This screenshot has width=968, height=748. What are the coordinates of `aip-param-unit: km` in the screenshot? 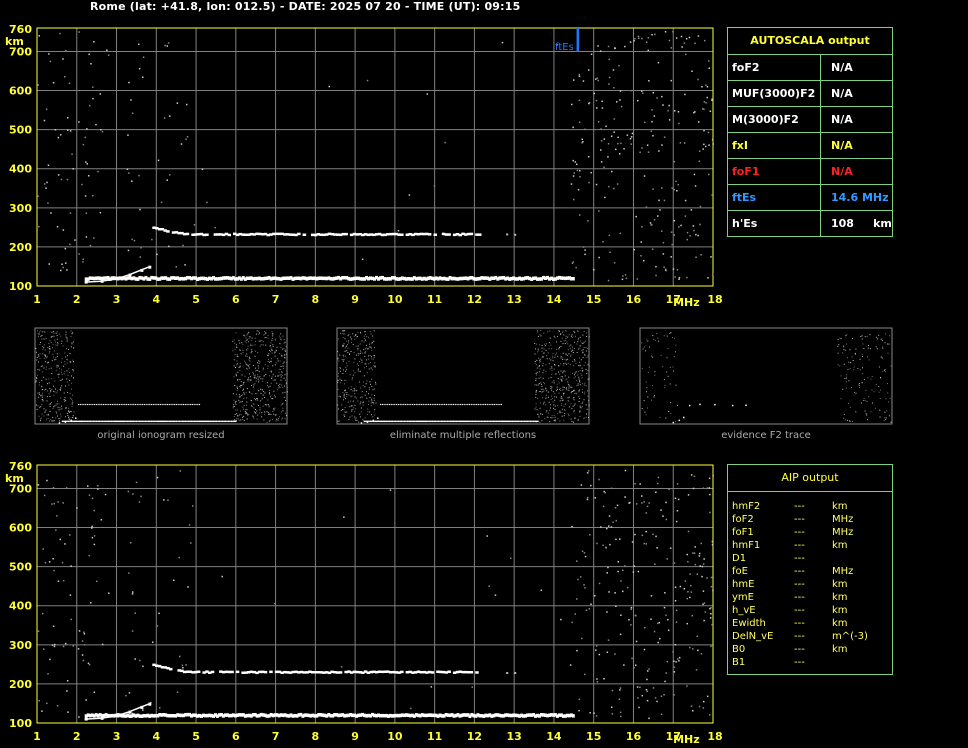 It's located at (840, 584).